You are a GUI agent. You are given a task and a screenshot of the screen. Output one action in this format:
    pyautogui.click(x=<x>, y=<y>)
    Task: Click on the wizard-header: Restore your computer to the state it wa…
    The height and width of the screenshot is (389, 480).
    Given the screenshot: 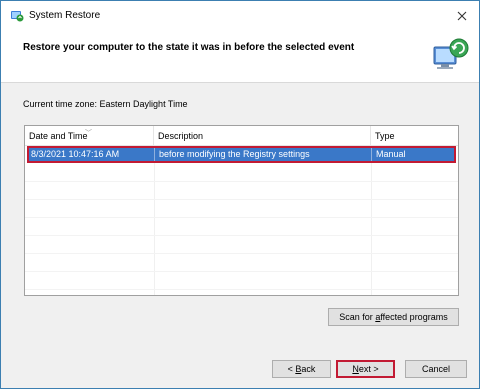 What is the action you would take?
    pyautogui.click(x=240, y=57)
    